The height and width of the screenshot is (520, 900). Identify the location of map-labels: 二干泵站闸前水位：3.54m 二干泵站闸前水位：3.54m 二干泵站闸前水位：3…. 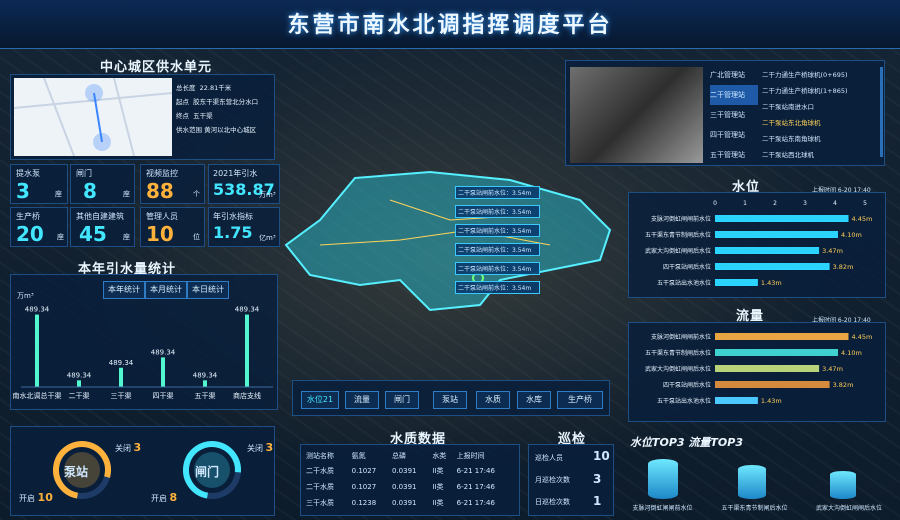
(497, 240).